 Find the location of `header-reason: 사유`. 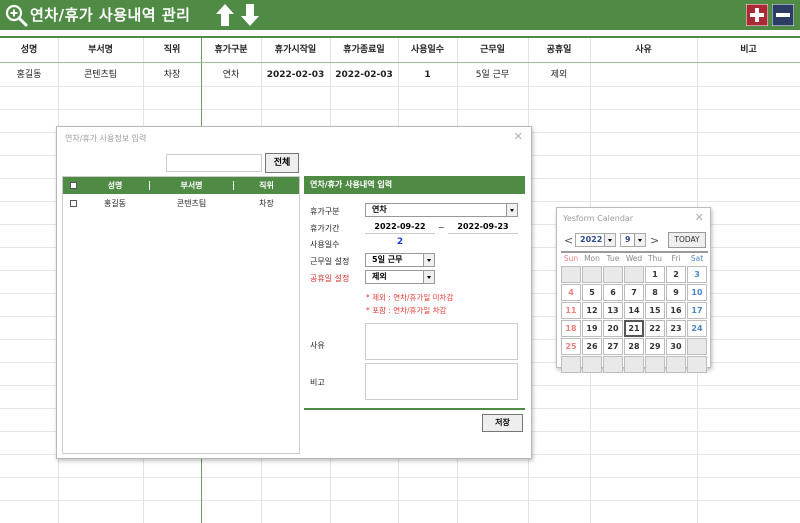

header-reason: 사유 is located at coordinates (643, 50).